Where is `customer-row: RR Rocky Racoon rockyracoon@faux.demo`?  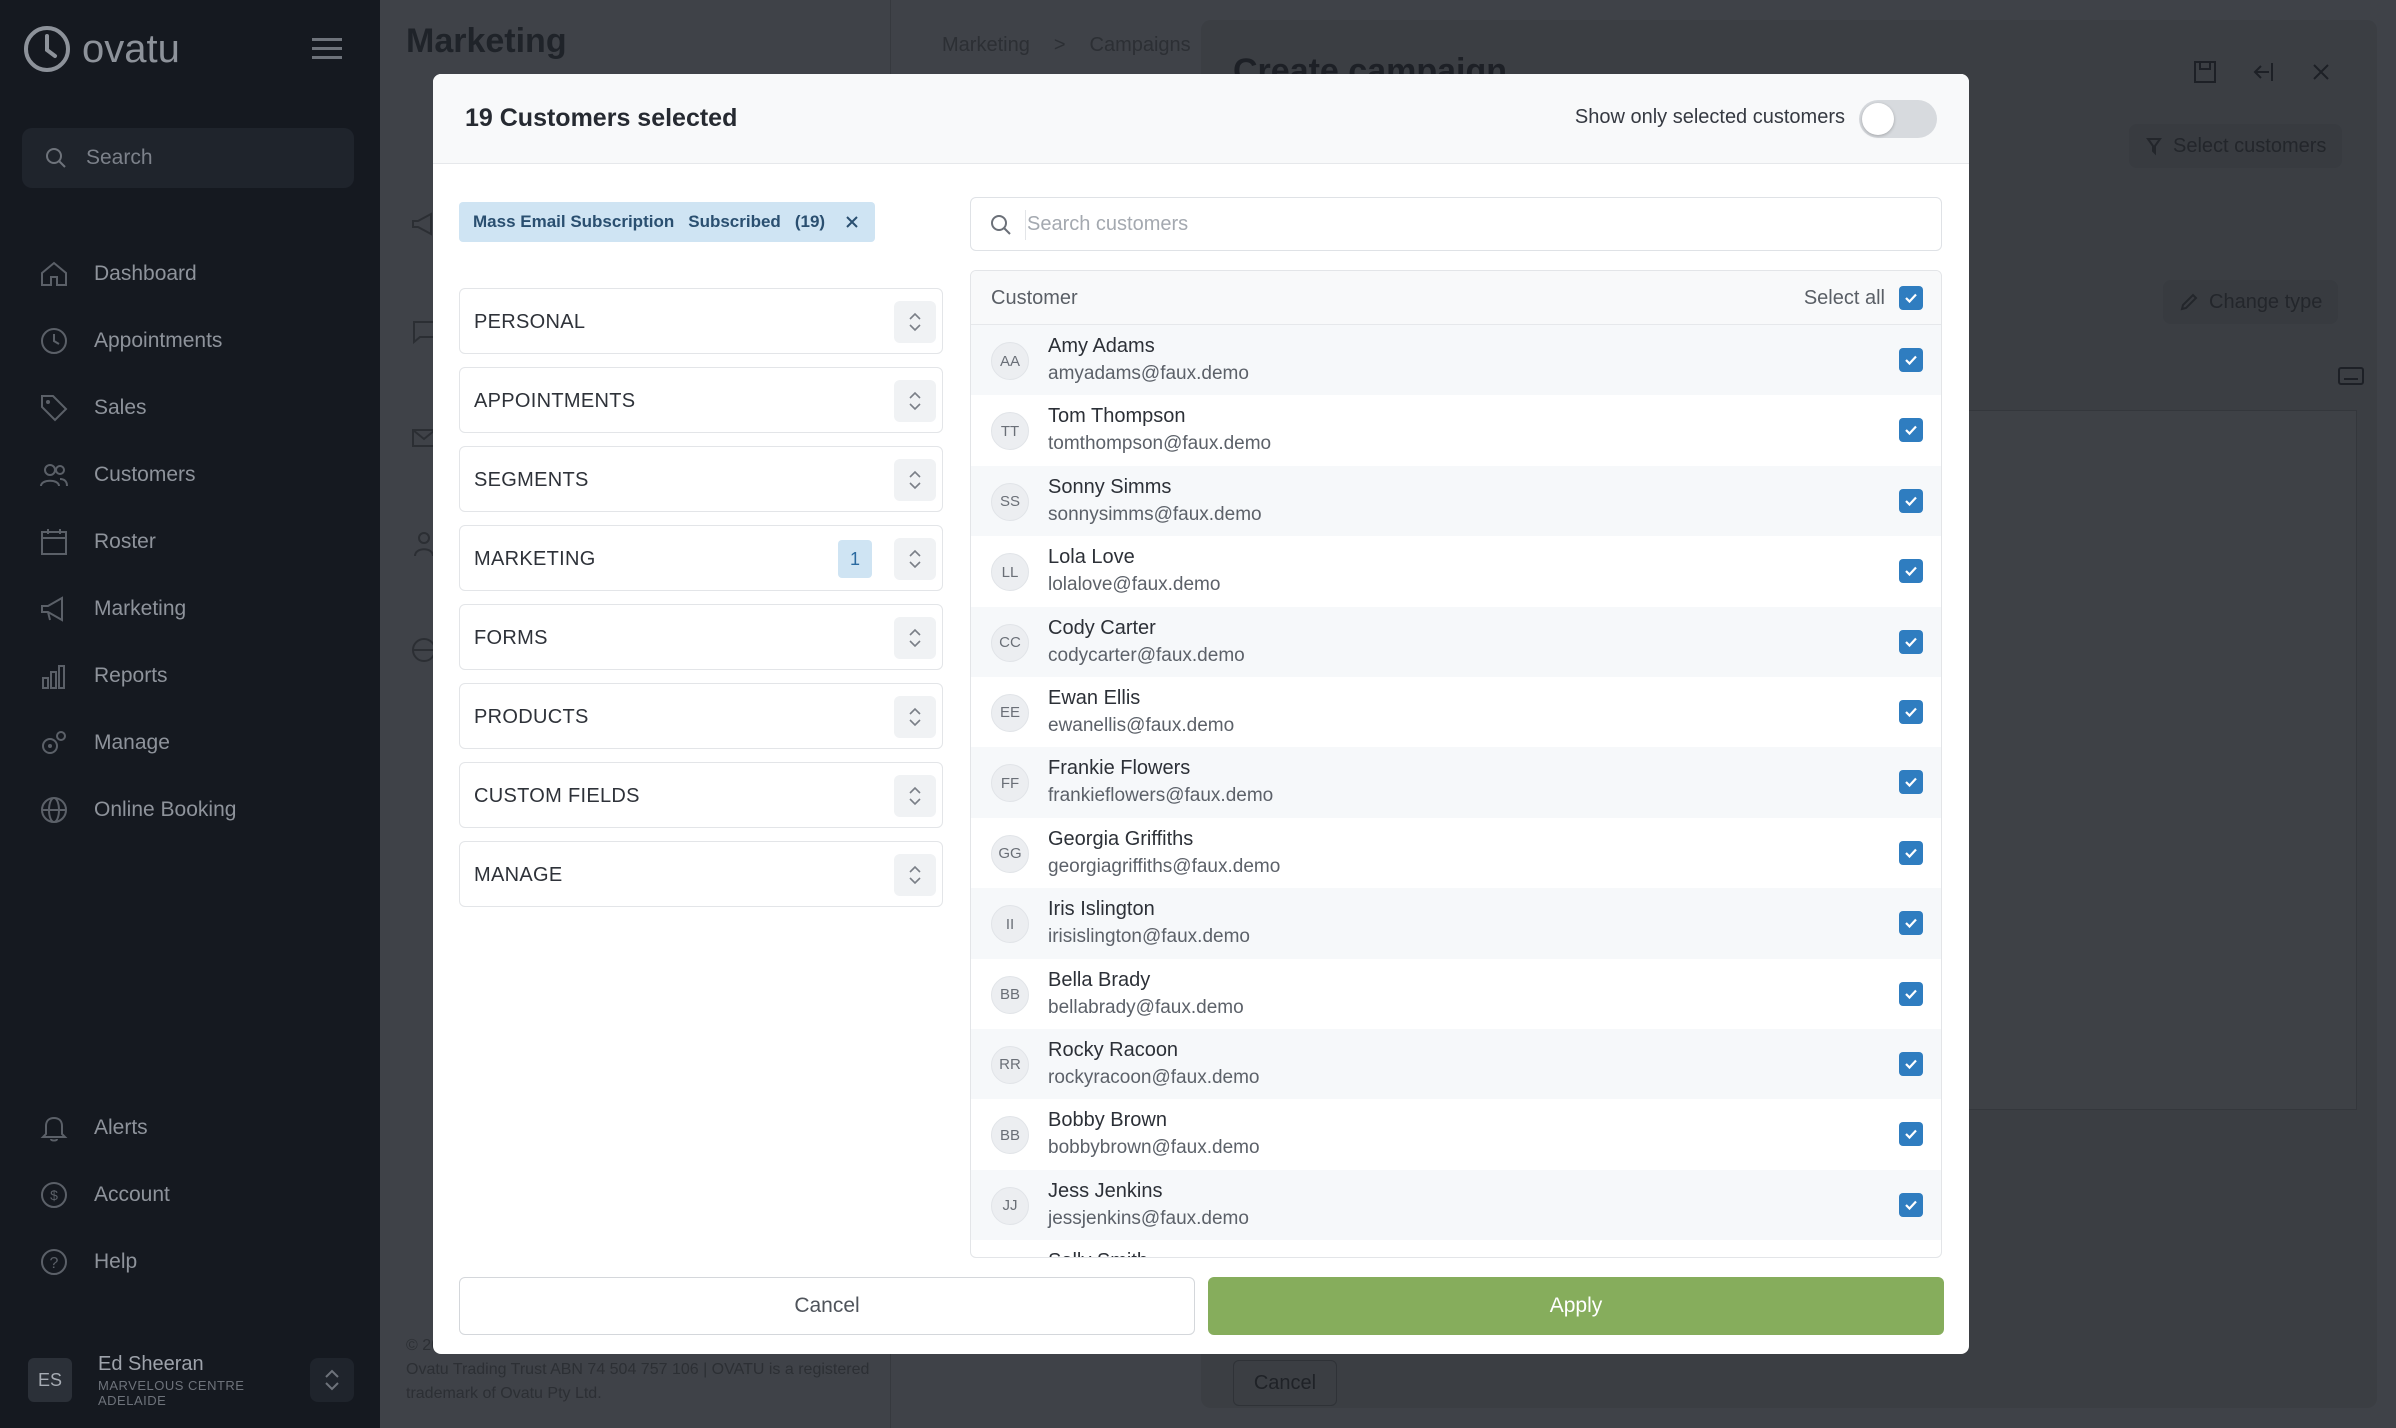 customer-row: RR Rocky Racoon rockyracoon@faux.demo is located at coordinates (1456, 1064).